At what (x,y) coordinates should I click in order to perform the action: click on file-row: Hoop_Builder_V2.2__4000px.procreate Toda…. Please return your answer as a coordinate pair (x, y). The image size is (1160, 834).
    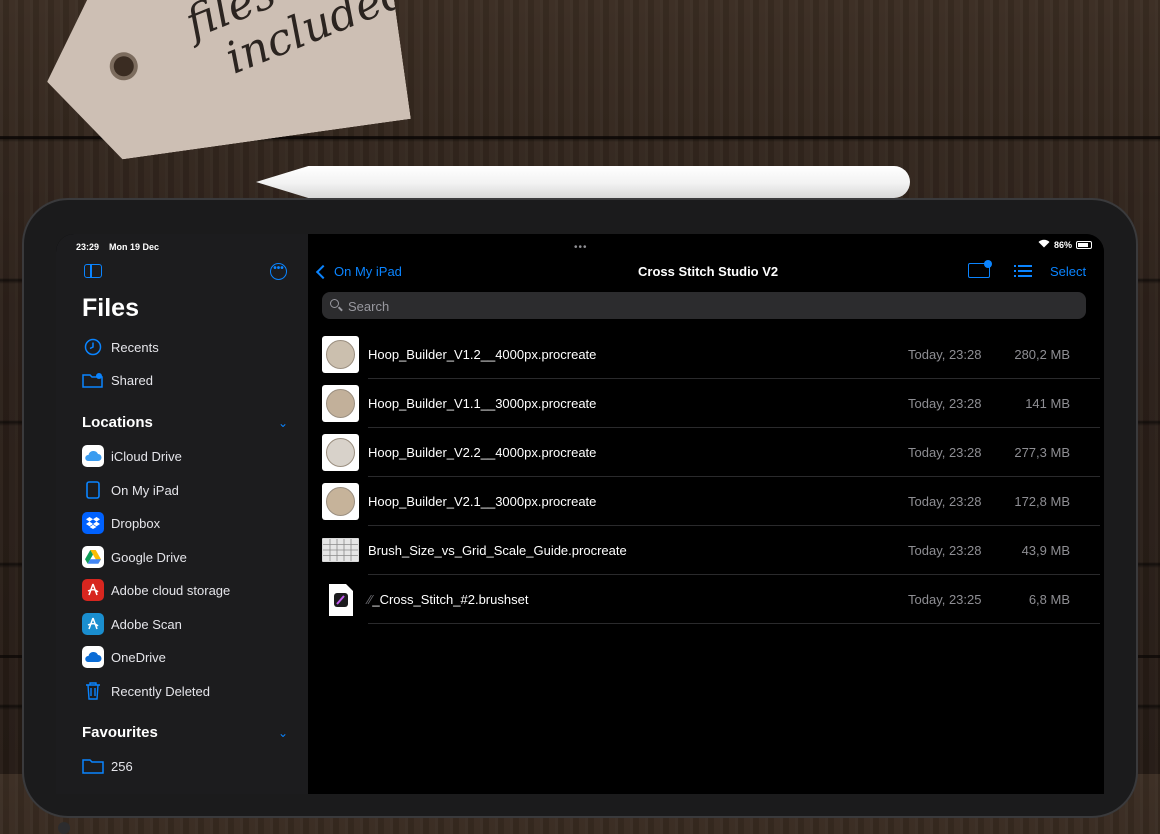
    Looking at the image, I should click on (711, 452).